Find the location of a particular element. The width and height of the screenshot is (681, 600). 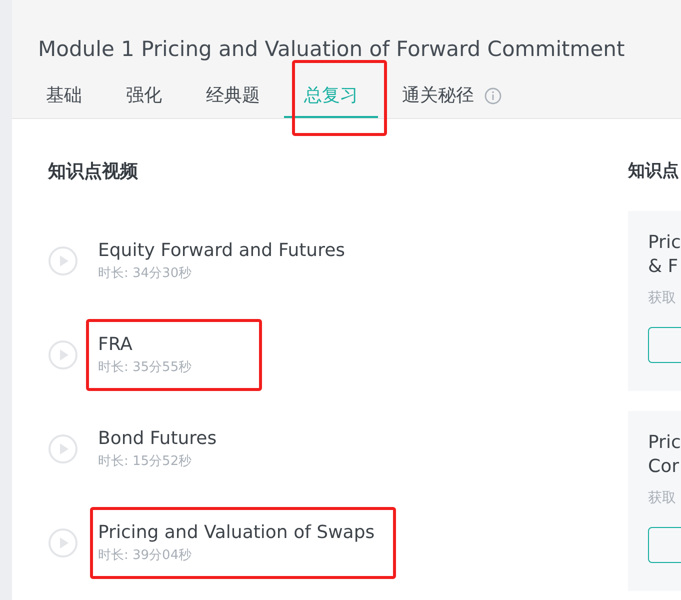

tab: 经典题 is located at coordinates (233, 98).